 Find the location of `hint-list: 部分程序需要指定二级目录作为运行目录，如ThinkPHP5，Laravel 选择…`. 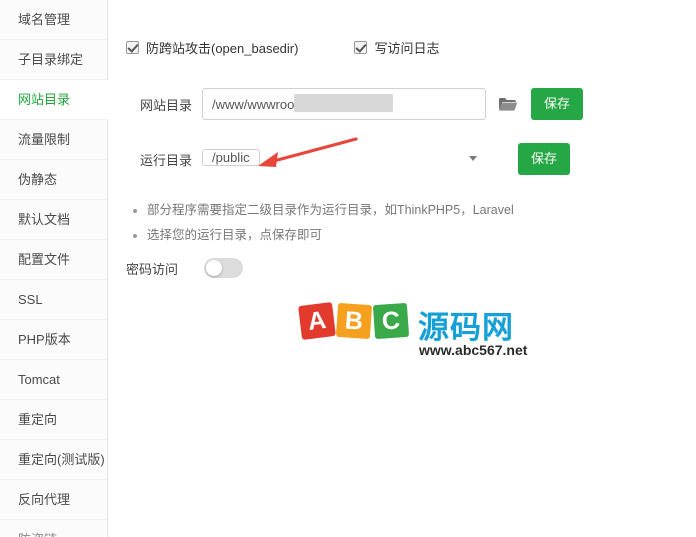

hint-list: 部分程序需要指定二级目录作为运行目录，如ThinkPHP5，Laravel 选择… is located at coordinates (393, 223).